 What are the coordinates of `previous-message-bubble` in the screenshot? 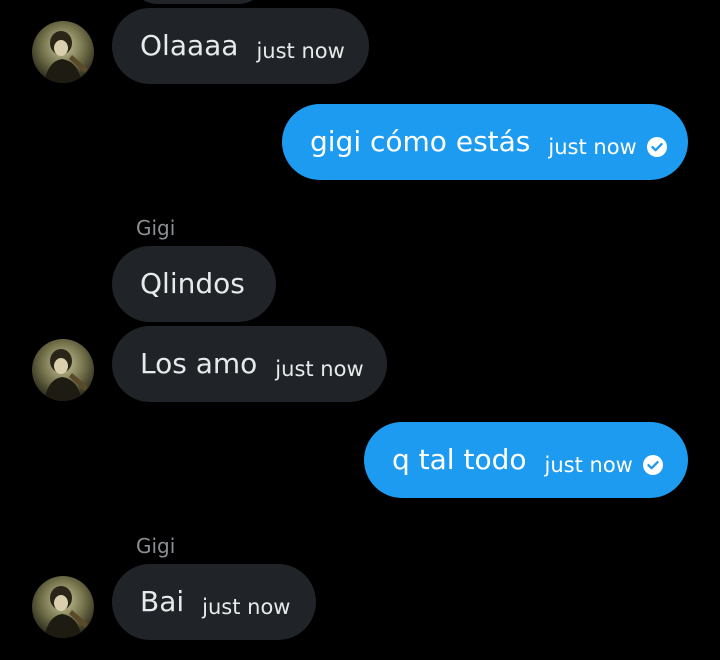 It's located at (198, 2).